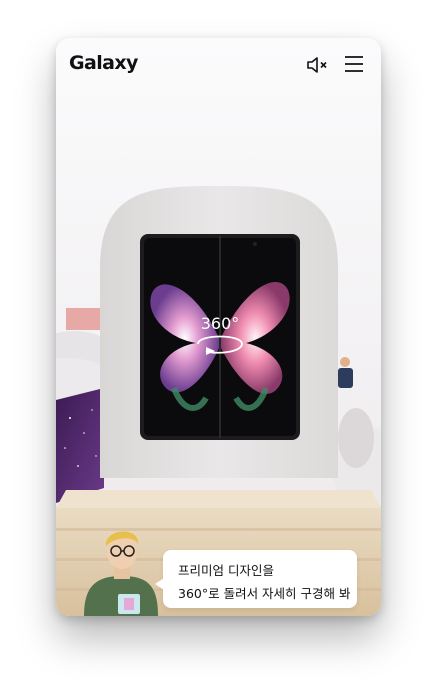 This screenshot has width=437, height=691. Describe the element at coordinates (226, 570) in the screenshot. I see `guide-text-line1: 프리미엄 디자인을` at that location.